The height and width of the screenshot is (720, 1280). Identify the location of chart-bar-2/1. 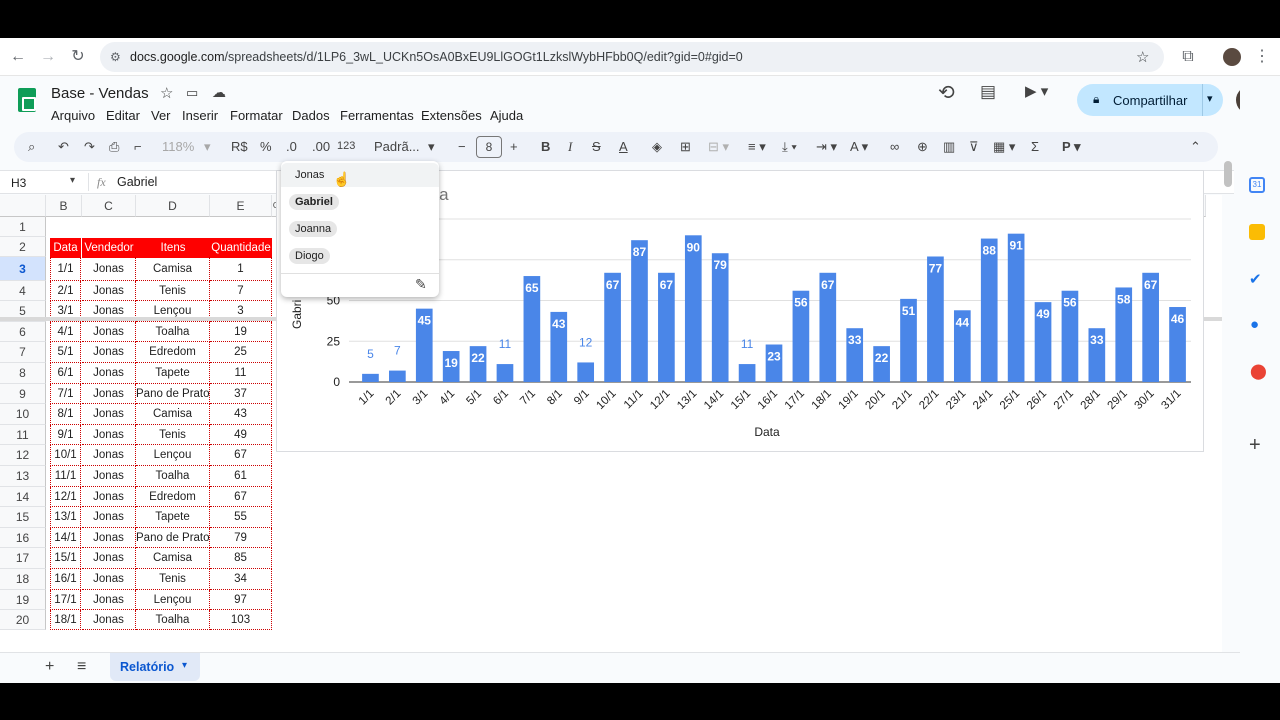
(397, 376).